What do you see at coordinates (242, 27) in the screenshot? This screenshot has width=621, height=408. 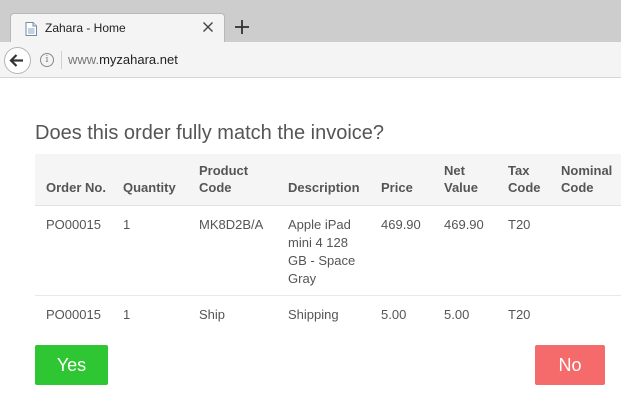 I see `new-tab-icon` at bounding box center [242, 27].